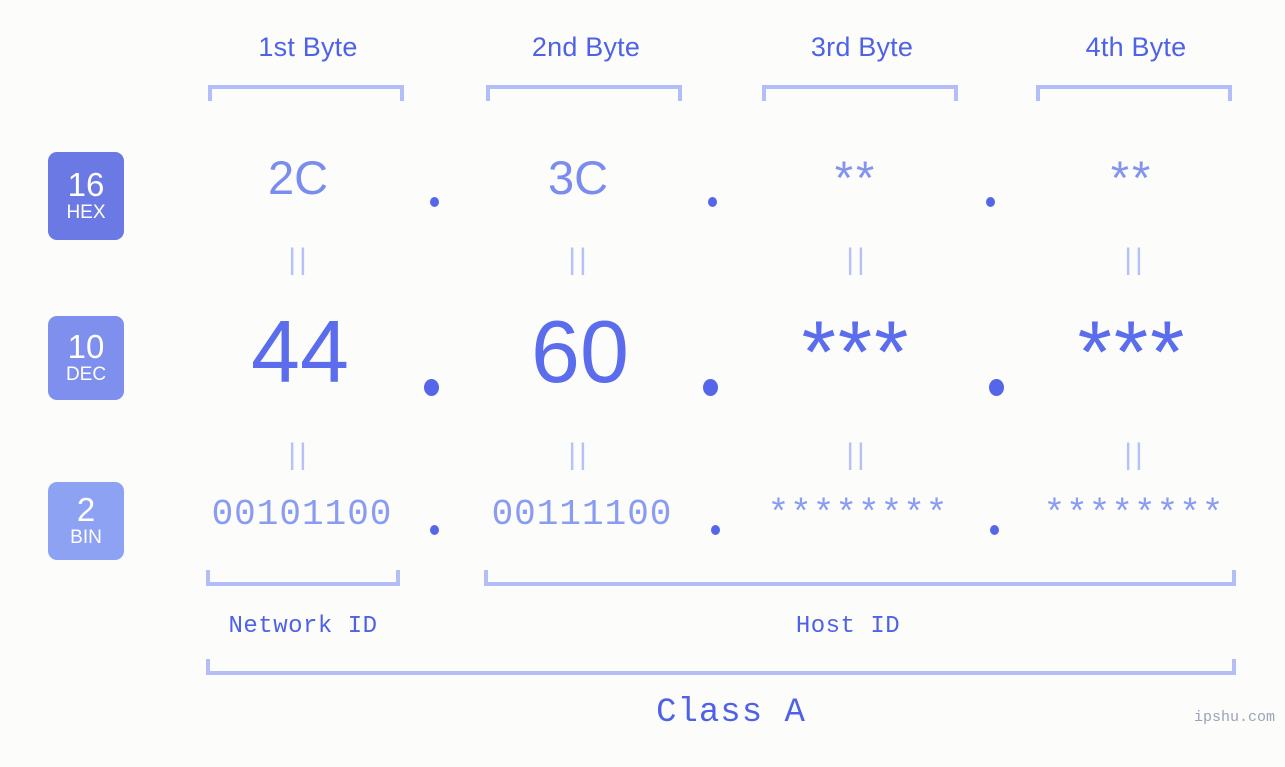 The image size is (1285, 767). Describe the element at coordinates (303, 578) in the screenshot. I see `network-id-bracket` at that location.